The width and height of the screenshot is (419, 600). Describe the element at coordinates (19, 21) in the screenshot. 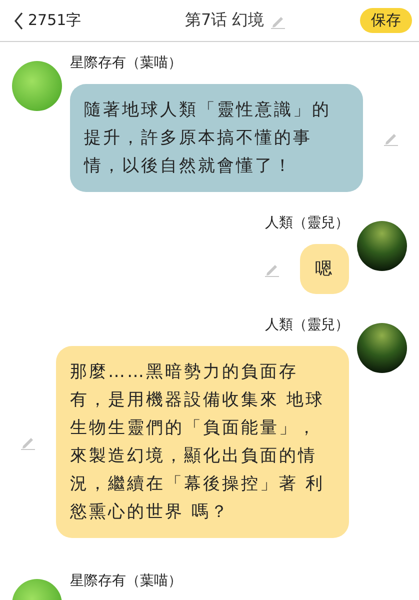

I see `back-chevron-icon` at that location.